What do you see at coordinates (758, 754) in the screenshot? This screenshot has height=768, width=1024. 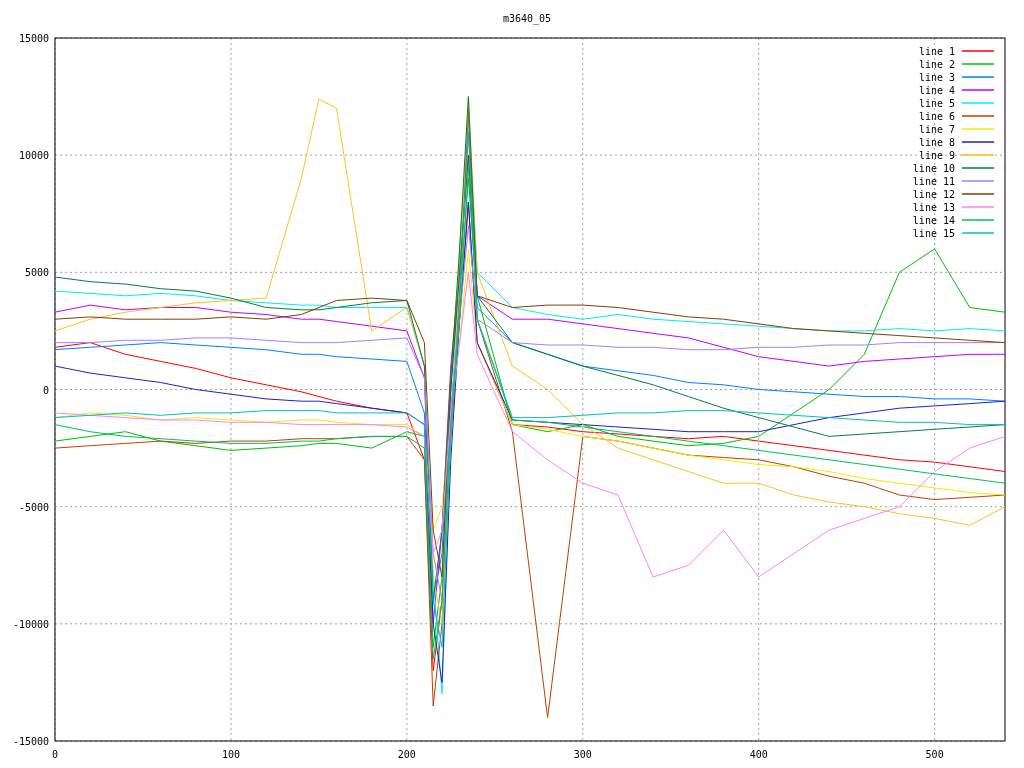 I see `x-tick-label: 400` at bounding box center [758, 754].